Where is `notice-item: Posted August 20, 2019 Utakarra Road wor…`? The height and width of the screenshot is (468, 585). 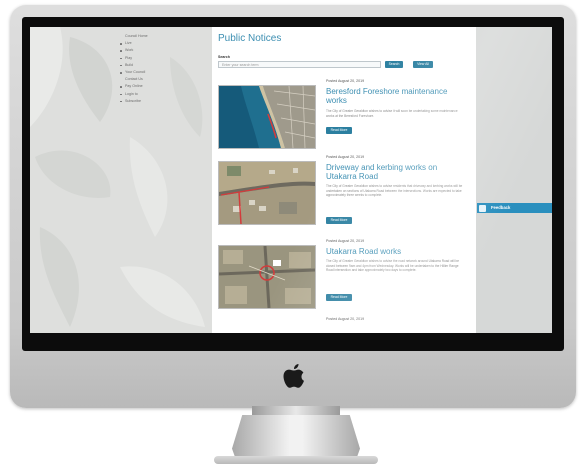
notice-item: Posted August 20, 2019 Utakarra Road wor… is located at coordinates (344, 279).